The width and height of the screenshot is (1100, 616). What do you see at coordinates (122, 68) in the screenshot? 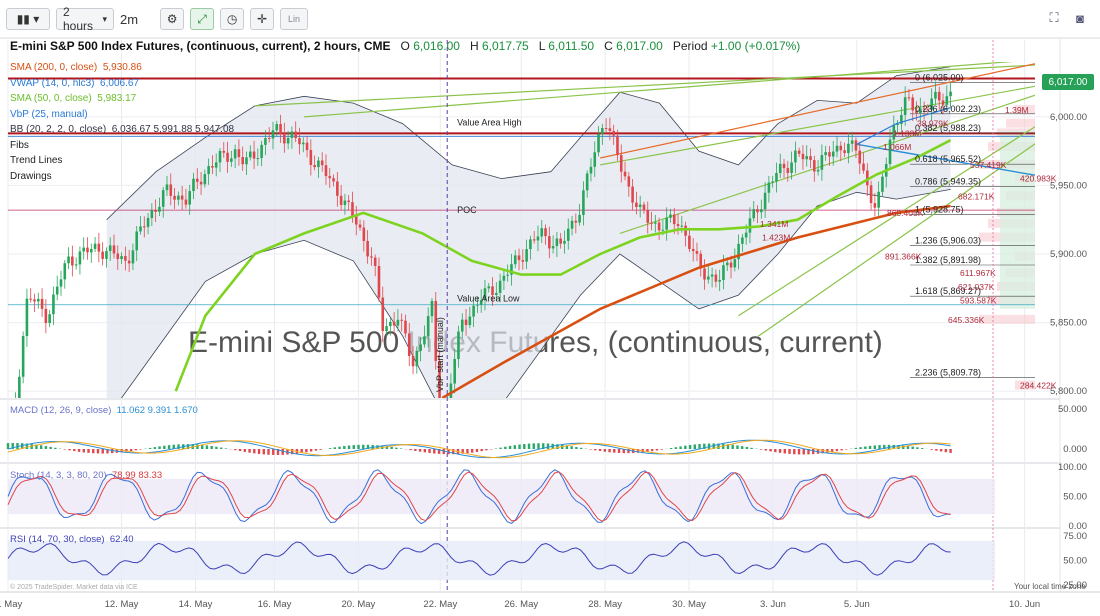
I see `legend-sma200: SMA (200, 0, close) 5,930.86` at bounding box center [122, 68].